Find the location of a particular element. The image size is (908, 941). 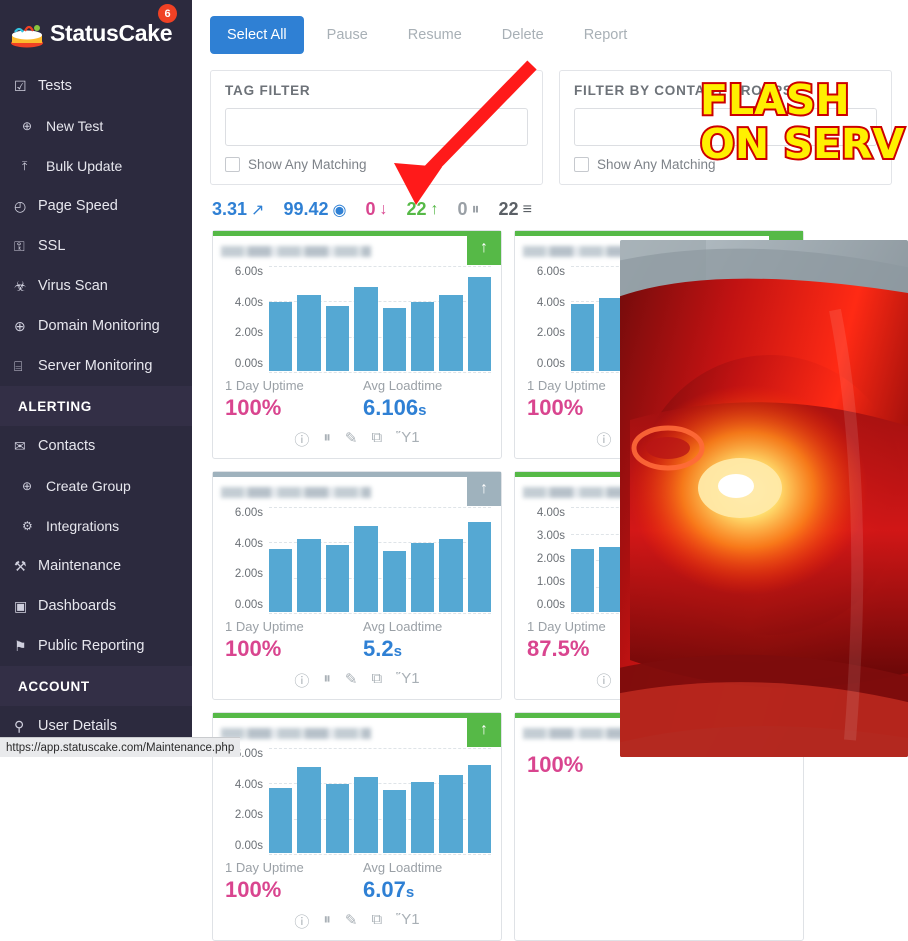

stat-total-count: 22 ≡ is located at coordinates (515, 209).